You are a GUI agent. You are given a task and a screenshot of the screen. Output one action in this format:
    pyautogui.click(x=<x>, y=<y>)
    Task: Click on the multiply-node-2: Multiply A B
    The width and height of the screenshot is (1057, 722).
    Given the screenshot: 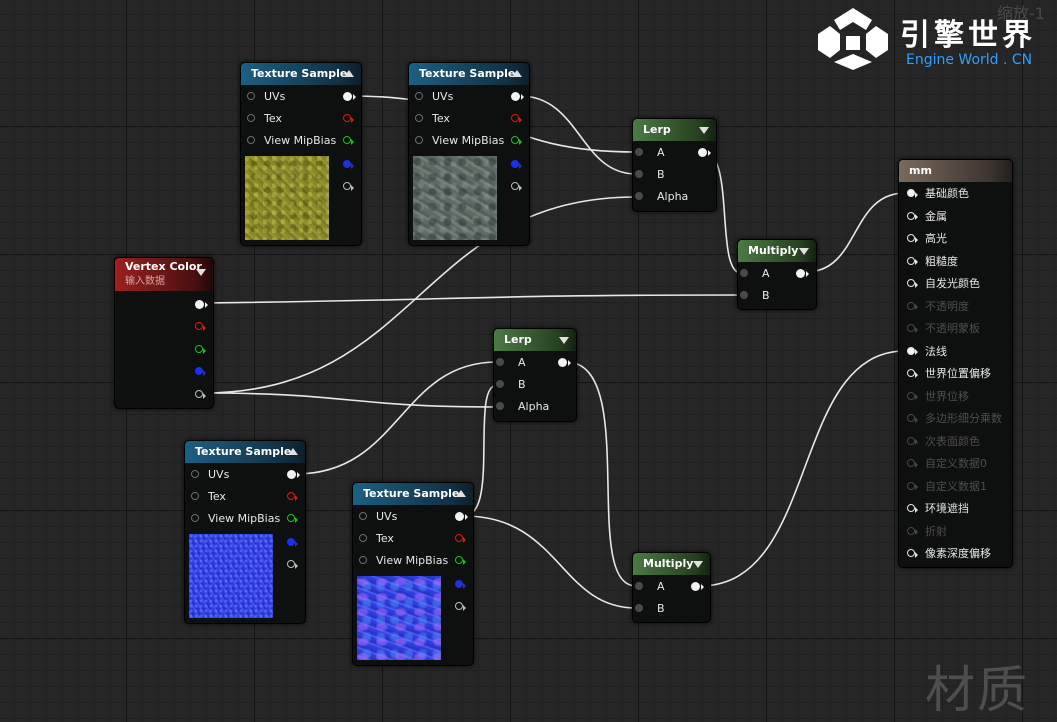 What is the action you would take?
    pyautogui.click(x=671, y=587)
    